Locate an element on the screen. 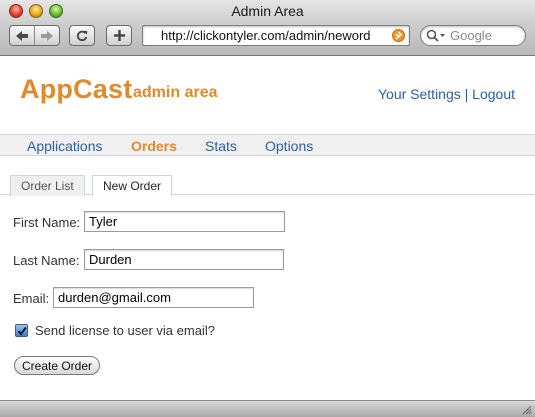  resize-grip-icon is located at coordinates (526, 409).